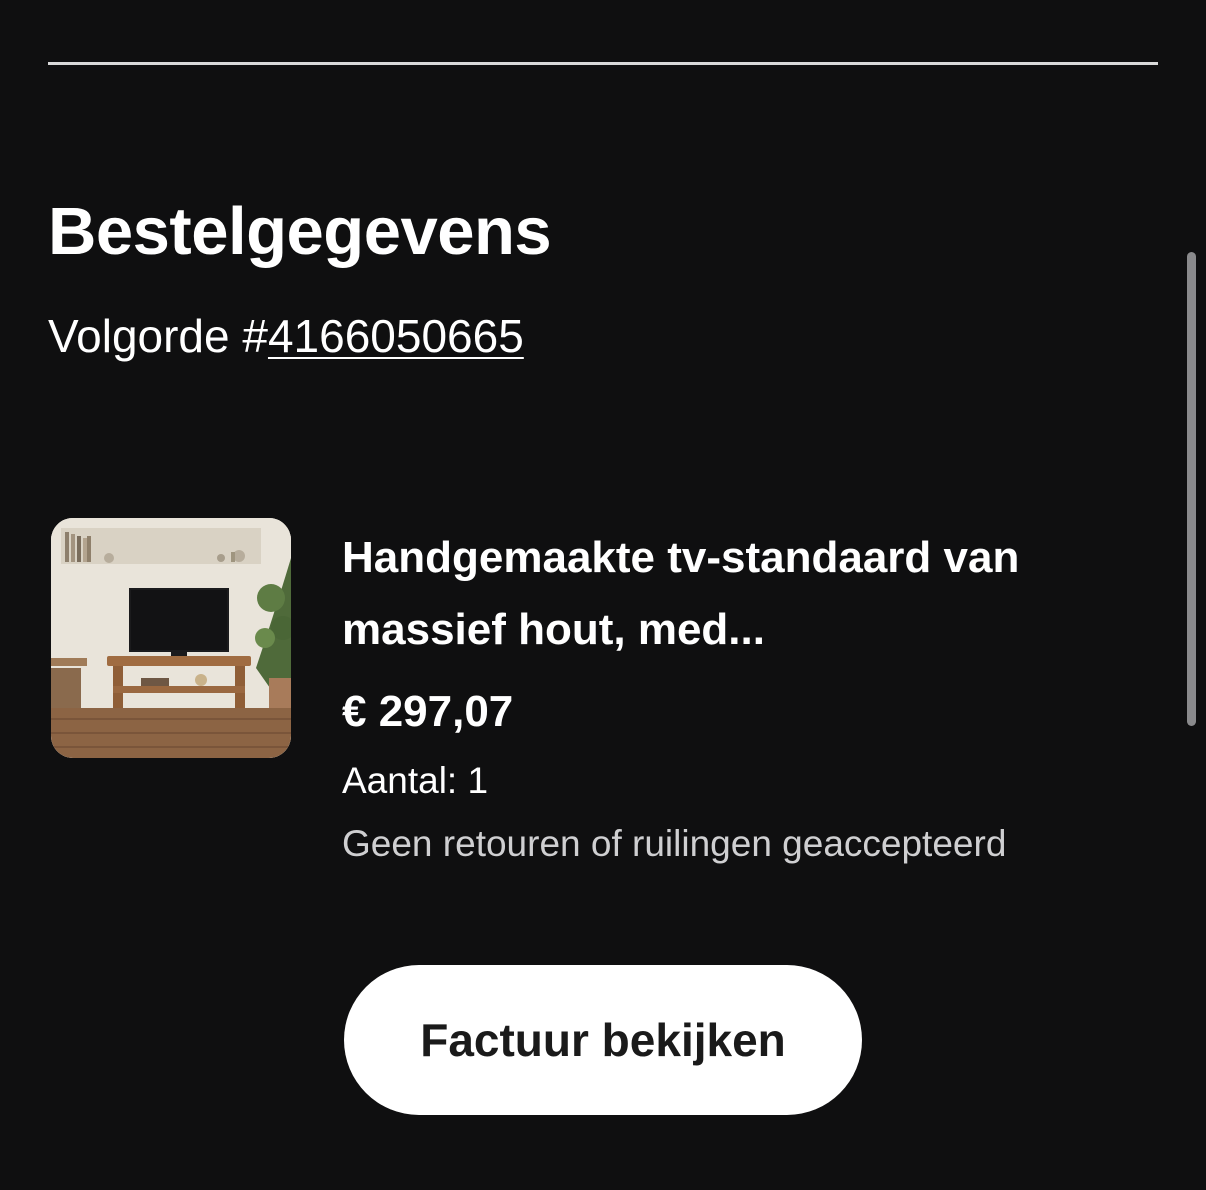  Describe the element at coordinates (396, 336) in the screenshot. I see `order-number-link: 4166050665` at that location.